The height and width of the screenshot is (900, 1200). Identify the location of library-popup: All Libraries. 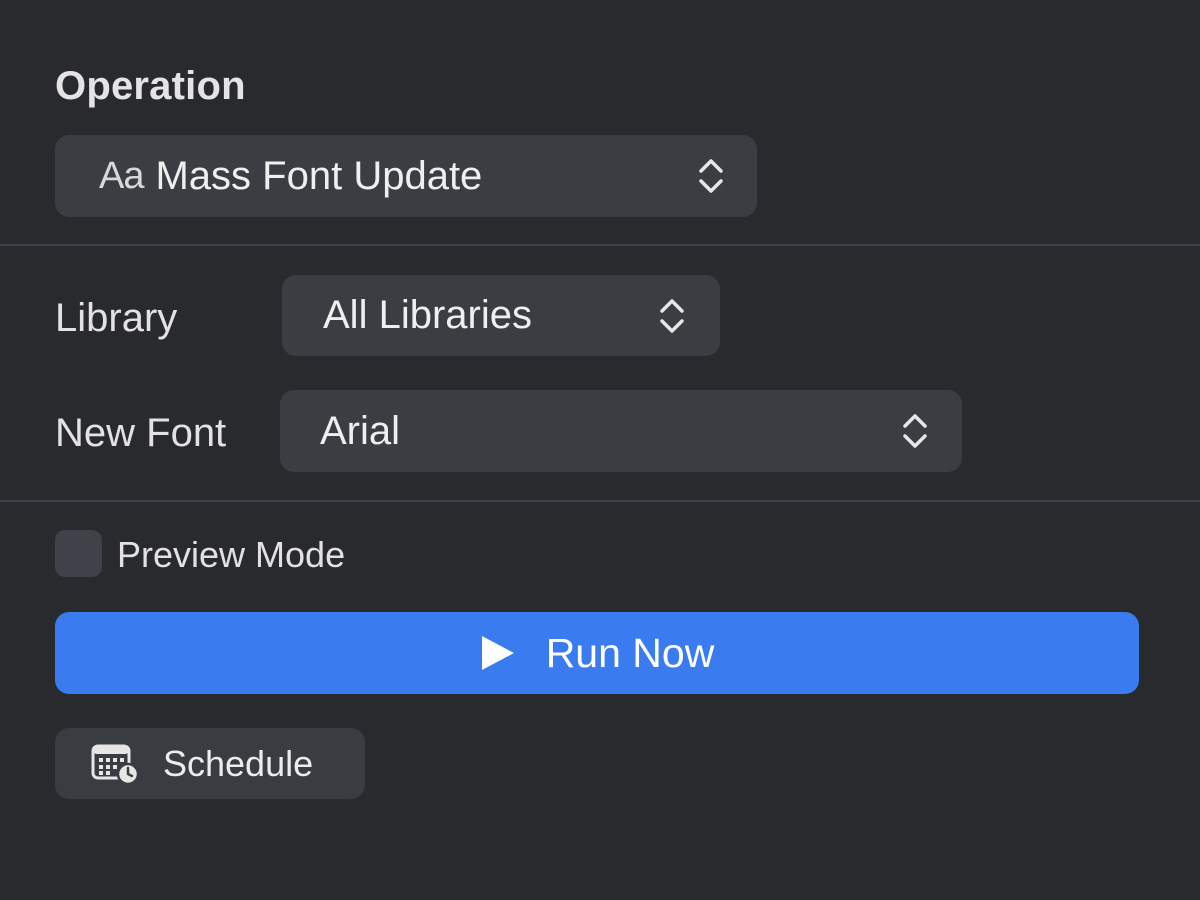
(501, 315).